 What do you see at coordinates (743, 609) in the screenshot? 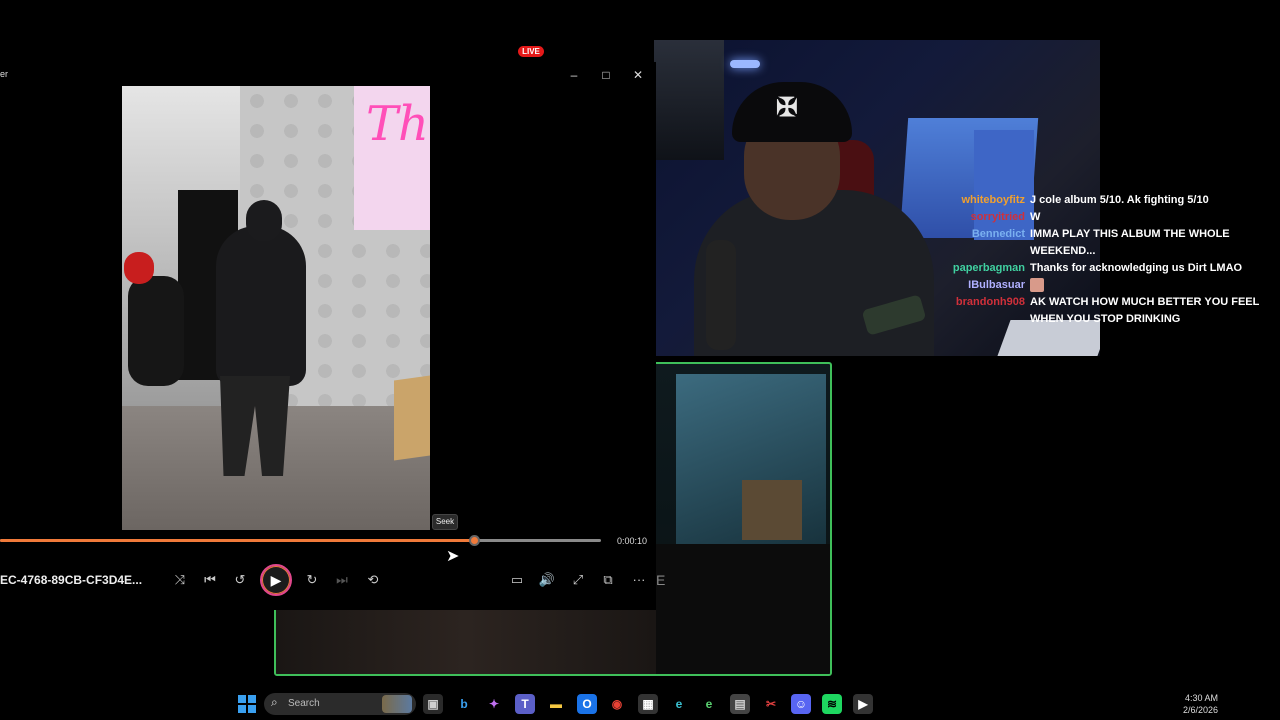
I see `desk` at bounding box center [743, 609].